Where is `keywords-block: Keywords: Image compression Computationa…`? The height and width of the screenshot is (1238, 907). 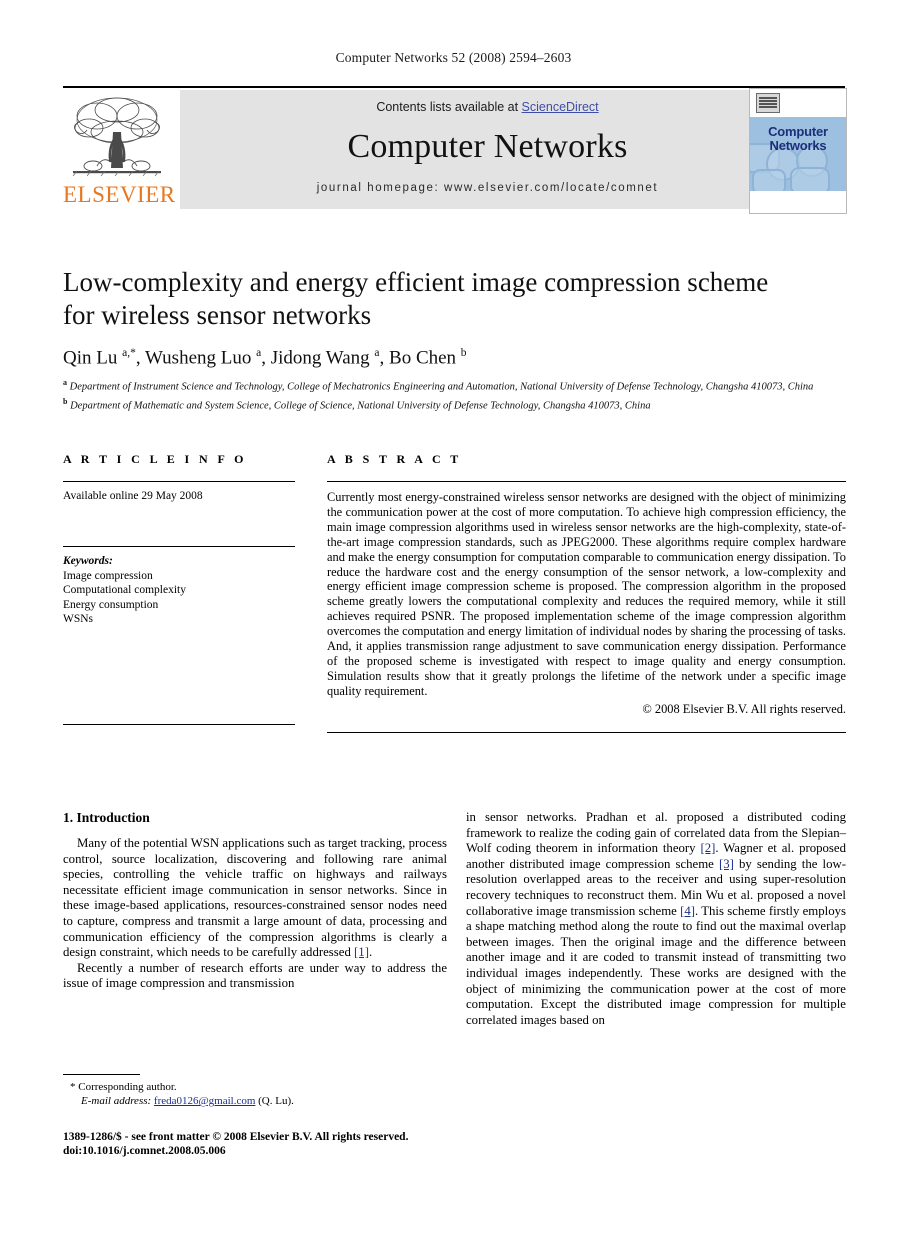 keywords-block: Keywords: Image compression Computationa… is located at coordinates (179, 590).